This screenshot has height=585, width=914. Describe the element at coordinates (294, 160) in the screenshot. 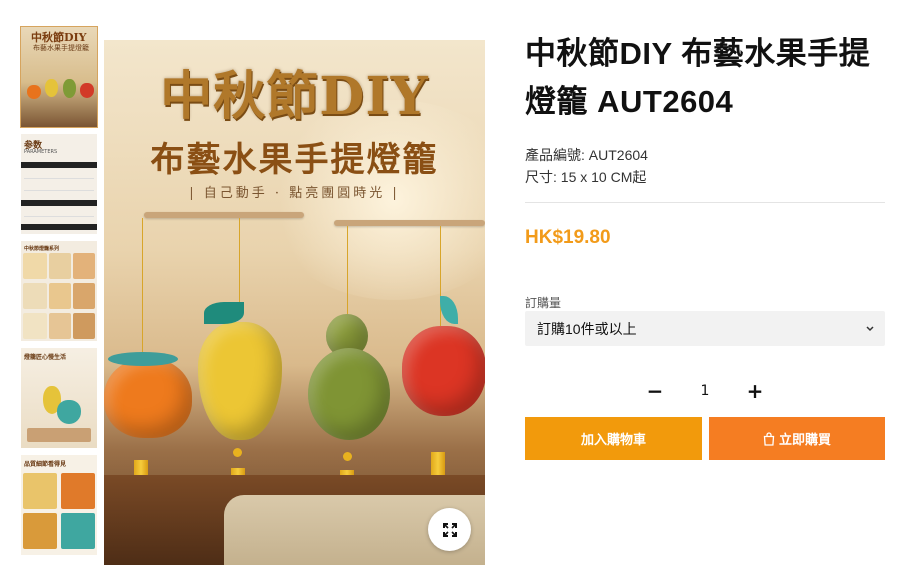

I see `hero-subtitle: 布藝水果手提燈籠` at that location.